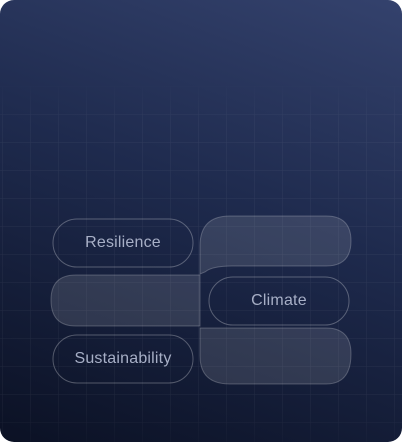 The height and width of the screenshot is (442, 402). I want to click on tag-sustainability: Sustainability, so click(123, 359).